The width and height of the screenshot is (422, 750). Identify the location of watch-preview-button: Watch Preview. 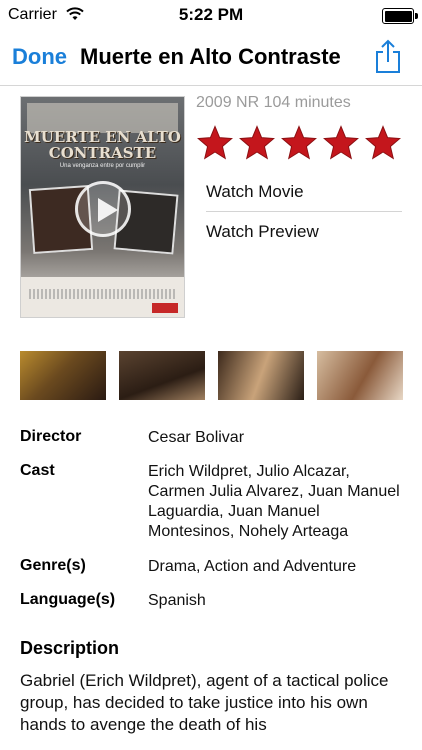
(304, 232).